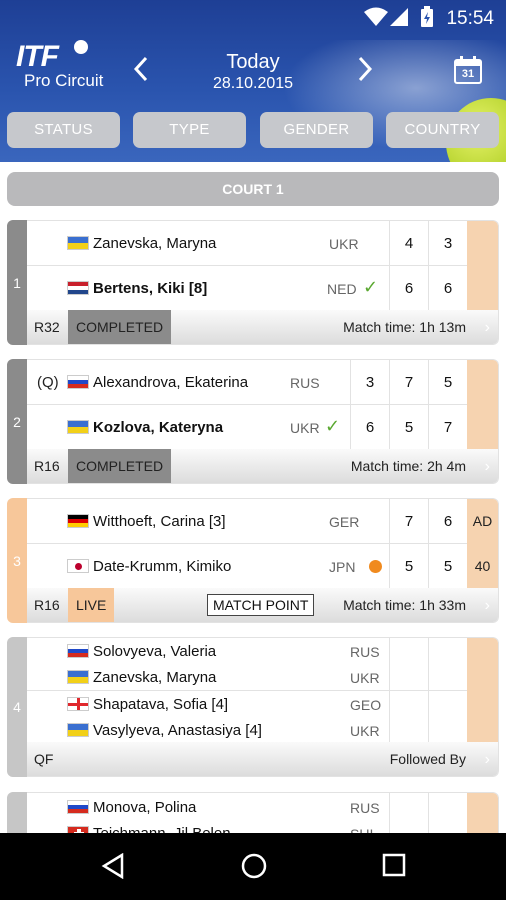 This screenshot has height=900, width=506. What do you see at coordinates (442, 130) in the screenshot?
I see `filter-country-button: COUNTRY` at bounding box center [442, 130].